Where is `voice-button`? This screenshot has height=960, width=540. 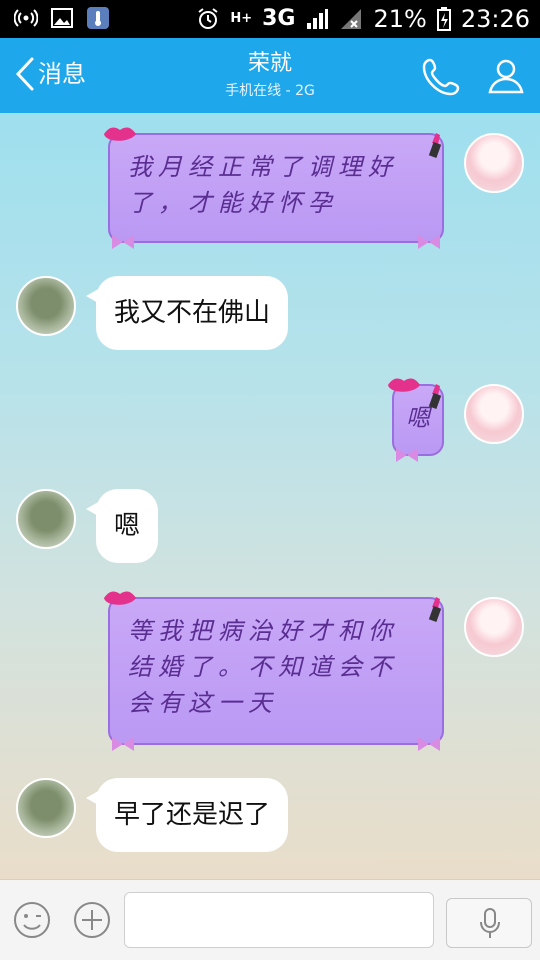 voice-button is located at coordinates (489, 923).